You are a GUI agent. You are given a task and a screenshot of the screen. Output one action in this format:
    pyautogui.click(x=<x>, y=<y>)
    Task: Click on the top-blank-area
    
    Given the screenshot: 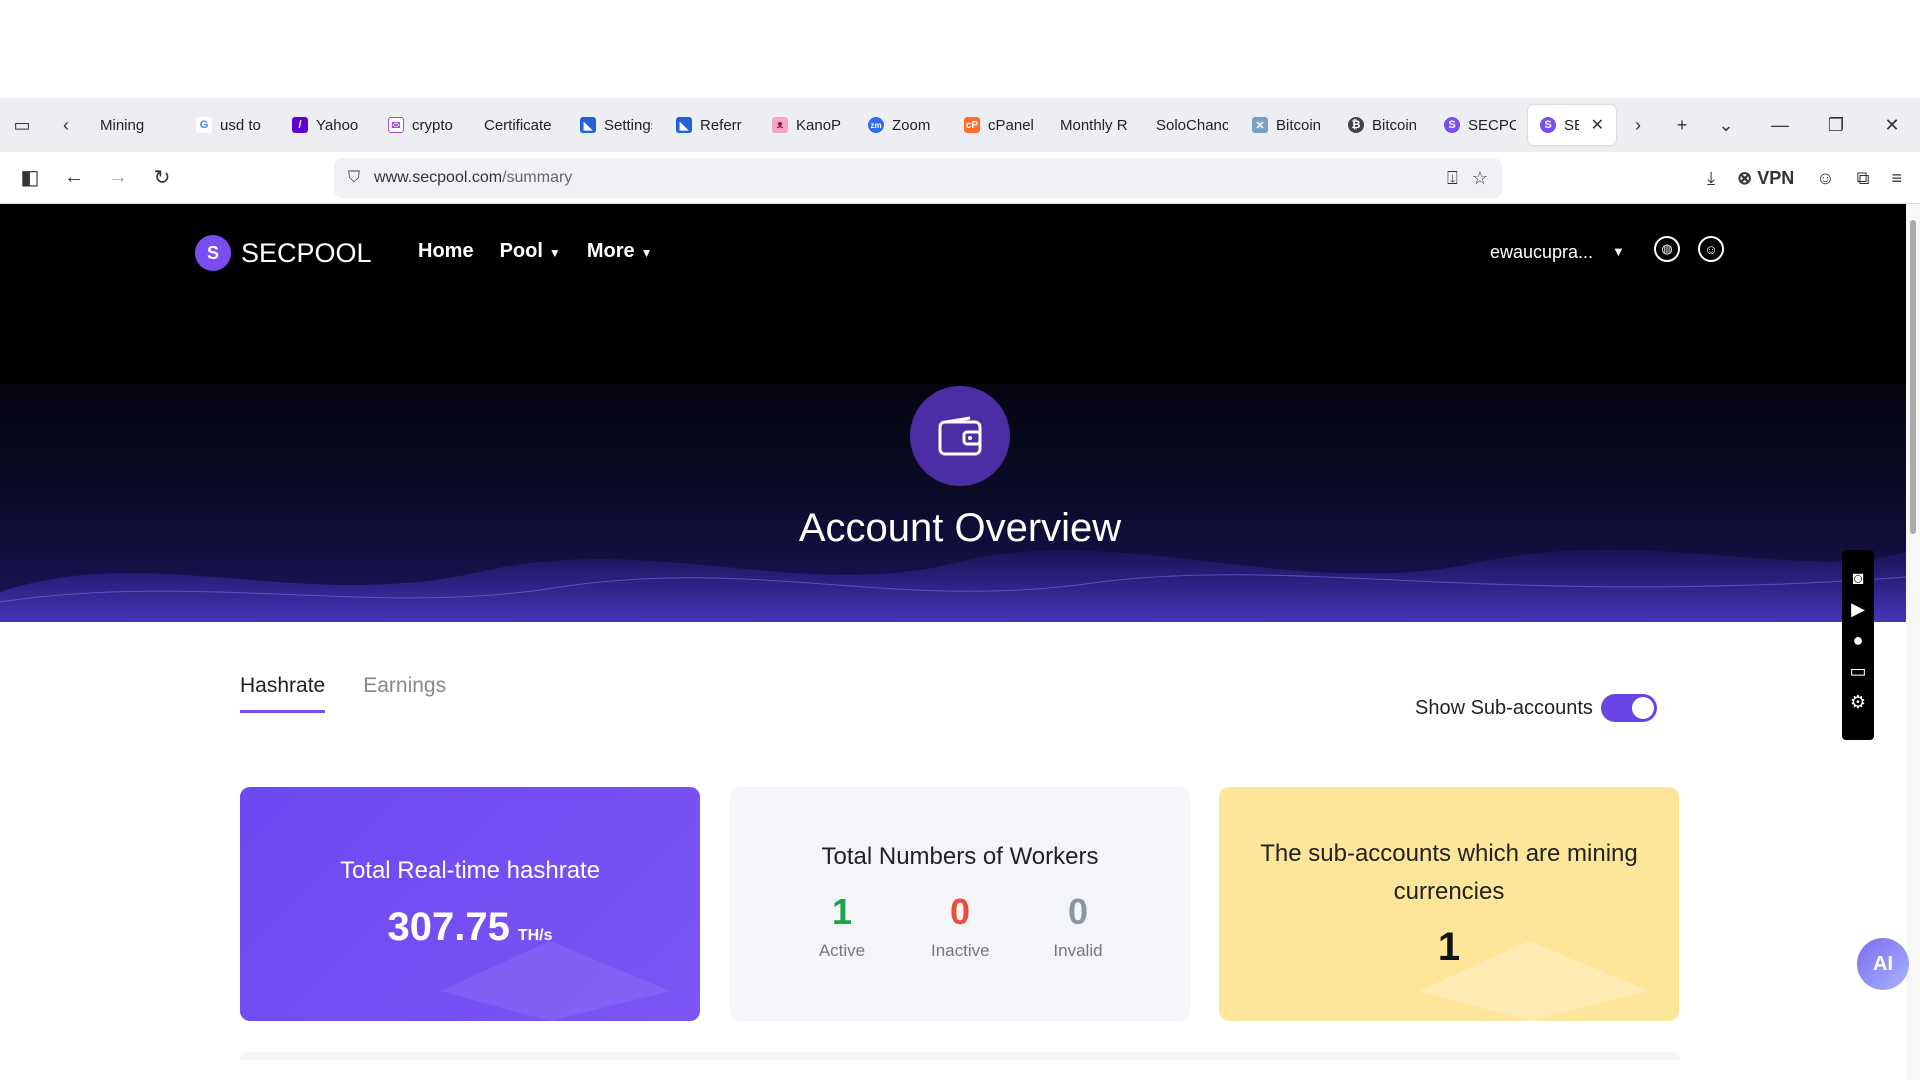 What is the action you would take?
    pyautogui.click(x=960, y=49)
    